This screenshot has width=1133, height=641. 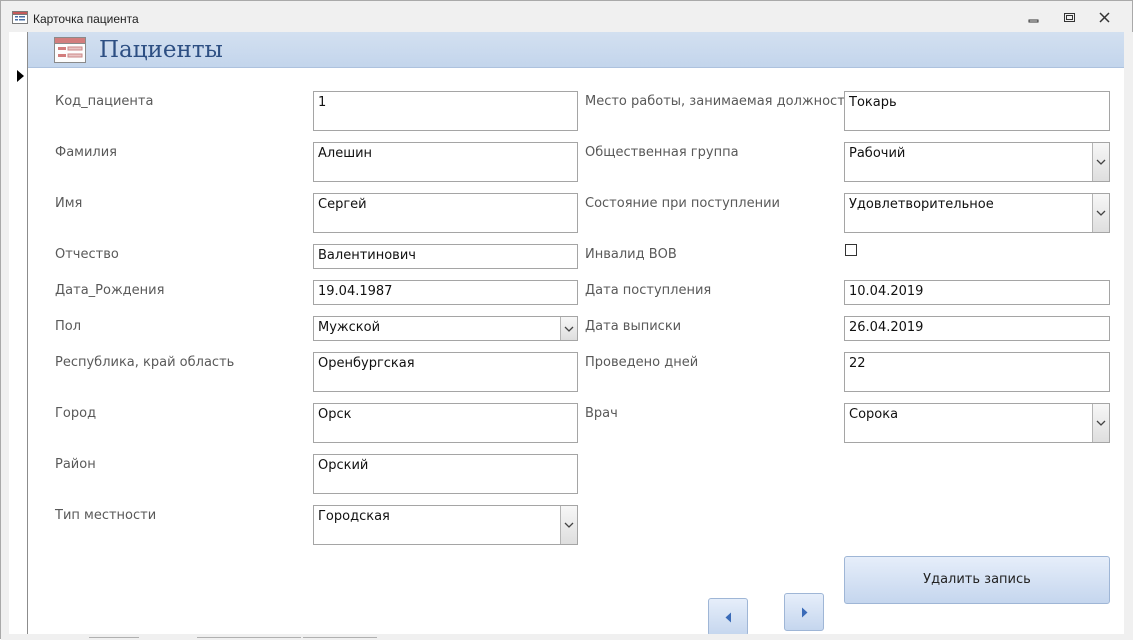 What do you see at coordinates (161, 50) in the screenshot?
I see `page-title: Пациенты` at bounding box center [161, 50].